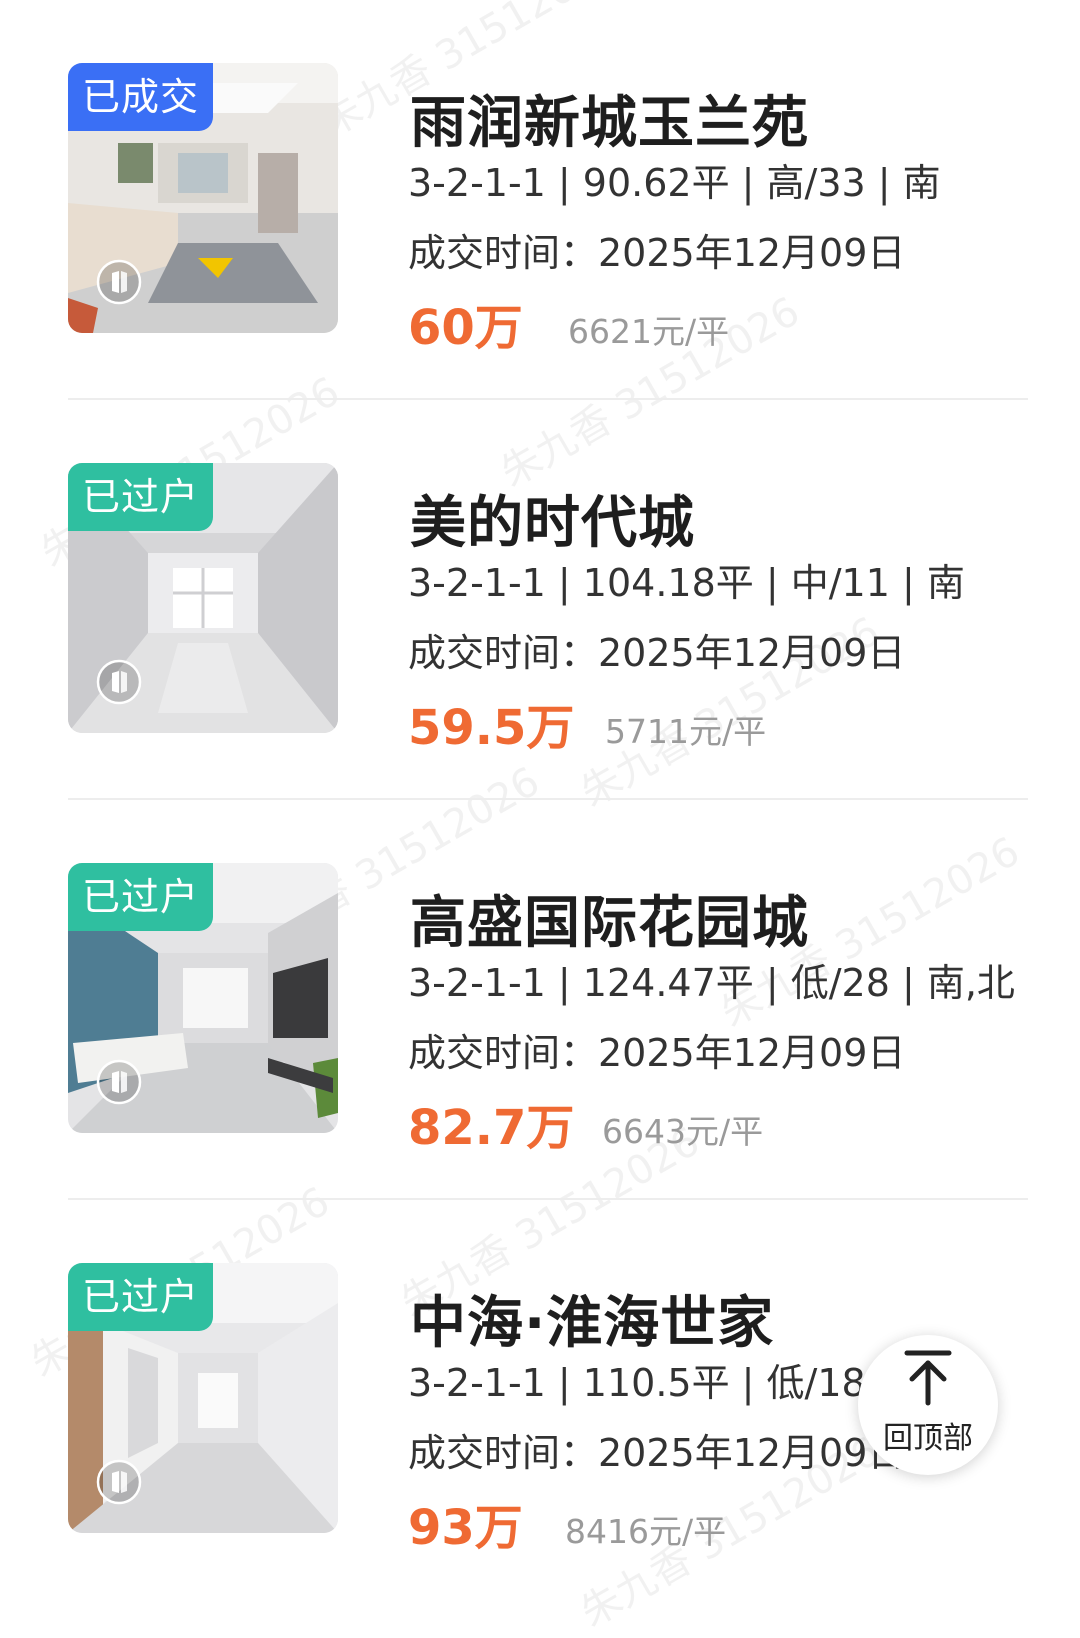 The height and width of the screenshot is (1638, 1080). Describe the element at coordinates (928, 1378) in the screenshot. I see `arrow-up-icon` at that location.